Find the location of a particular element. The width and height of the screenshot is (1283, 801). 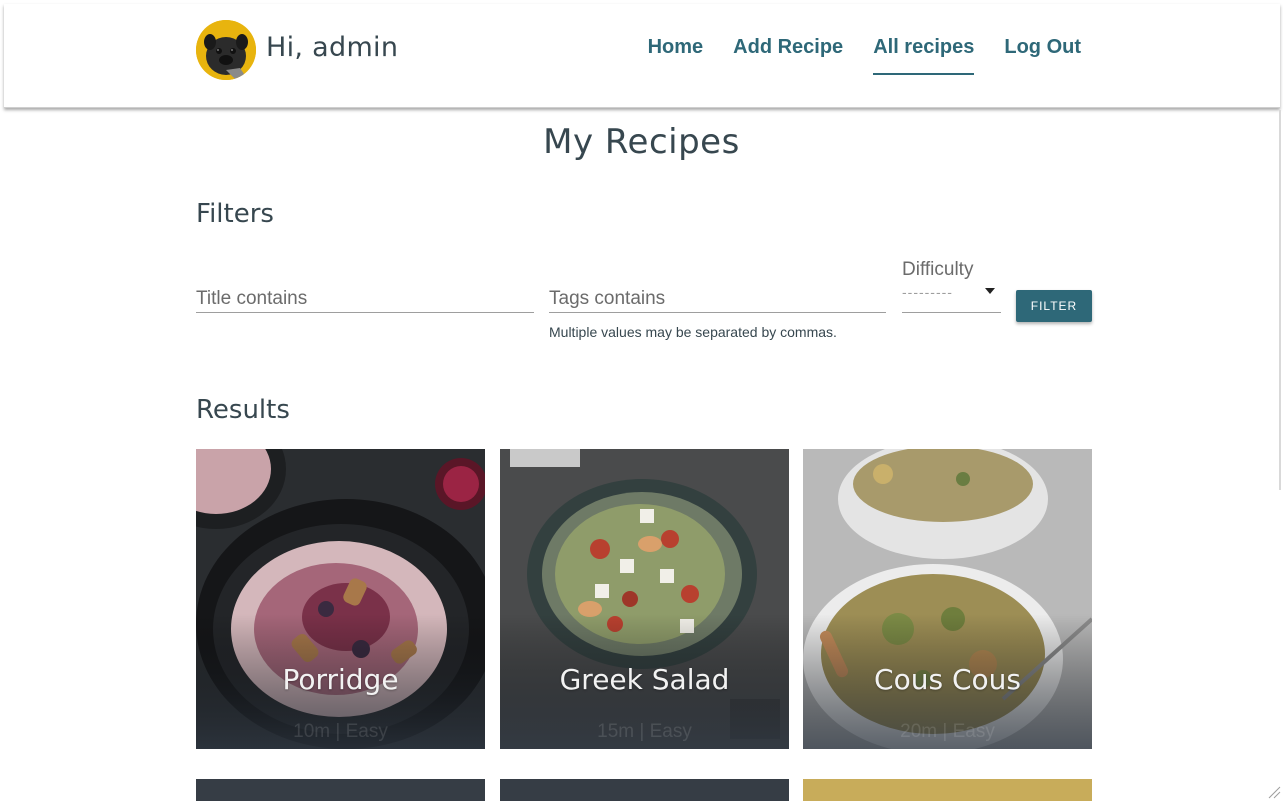

main-nav: Home Add Recipe All recipes Log Out is located at coordinates (864, 55).